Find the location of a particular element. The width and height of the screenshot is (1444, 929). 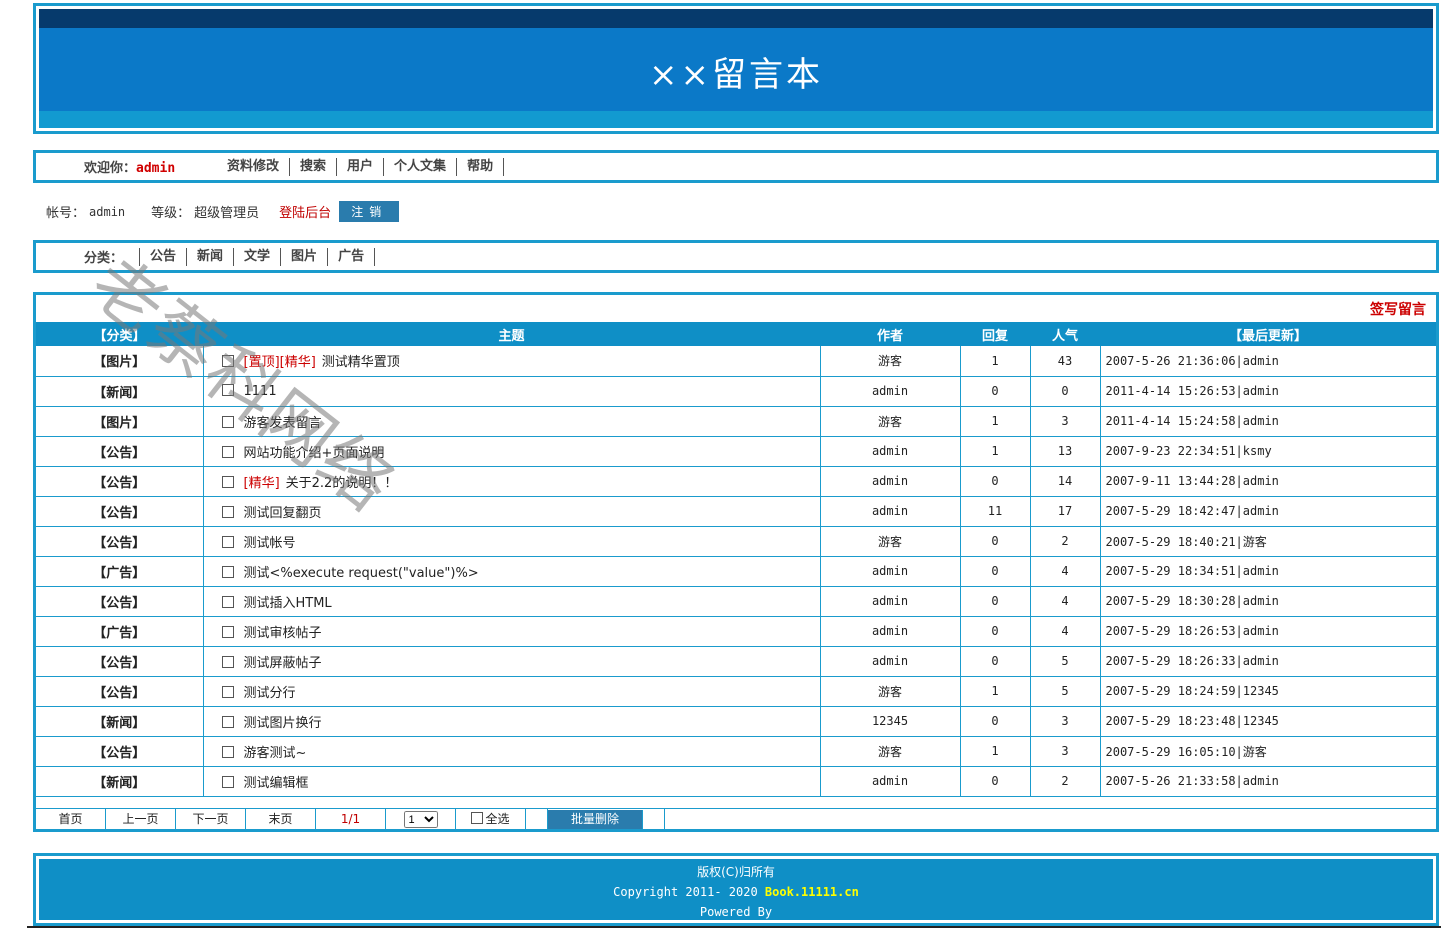

row-subject-link: 测试插入HTML is located at coordinates (288, 603).